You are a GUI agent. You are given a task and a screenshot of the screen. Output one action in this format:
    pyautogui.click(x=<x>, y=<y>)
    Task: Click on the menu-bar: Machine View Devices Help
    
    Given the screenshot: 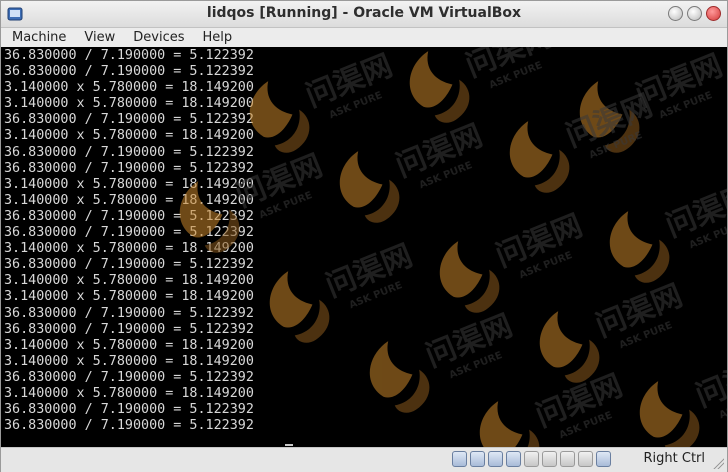 What is the action you would take?
    pyautogui.click(x=364, y=37)
    